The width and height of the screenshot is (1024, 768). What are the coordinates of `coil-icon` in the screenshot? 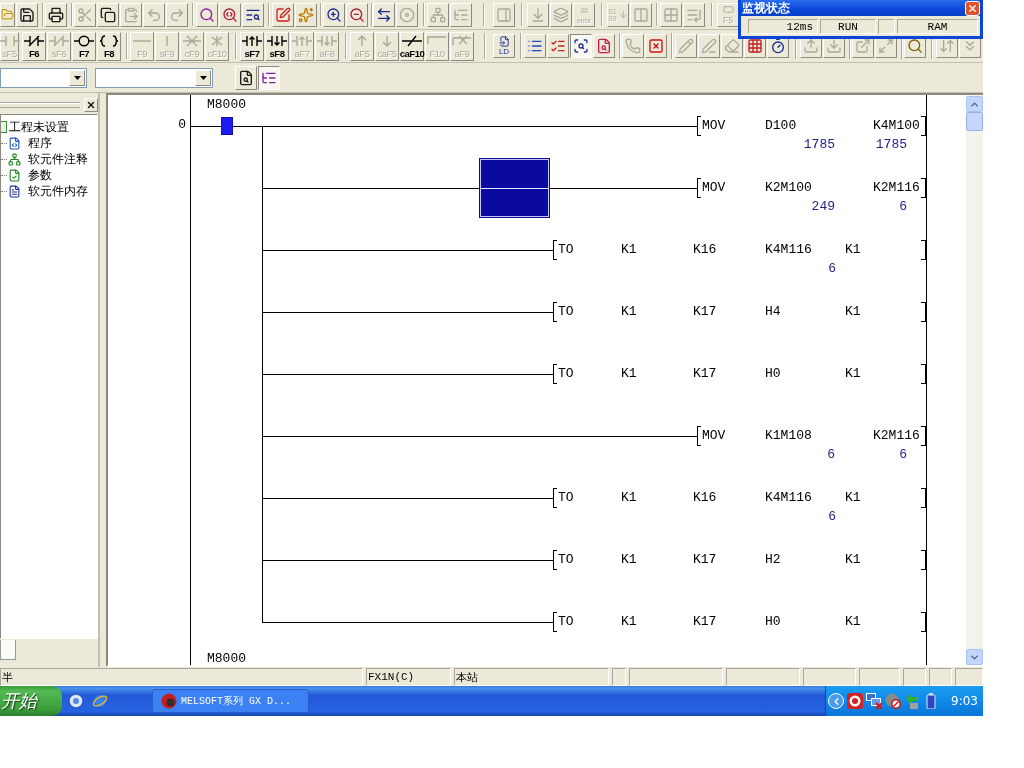 It's located at (84, 40).